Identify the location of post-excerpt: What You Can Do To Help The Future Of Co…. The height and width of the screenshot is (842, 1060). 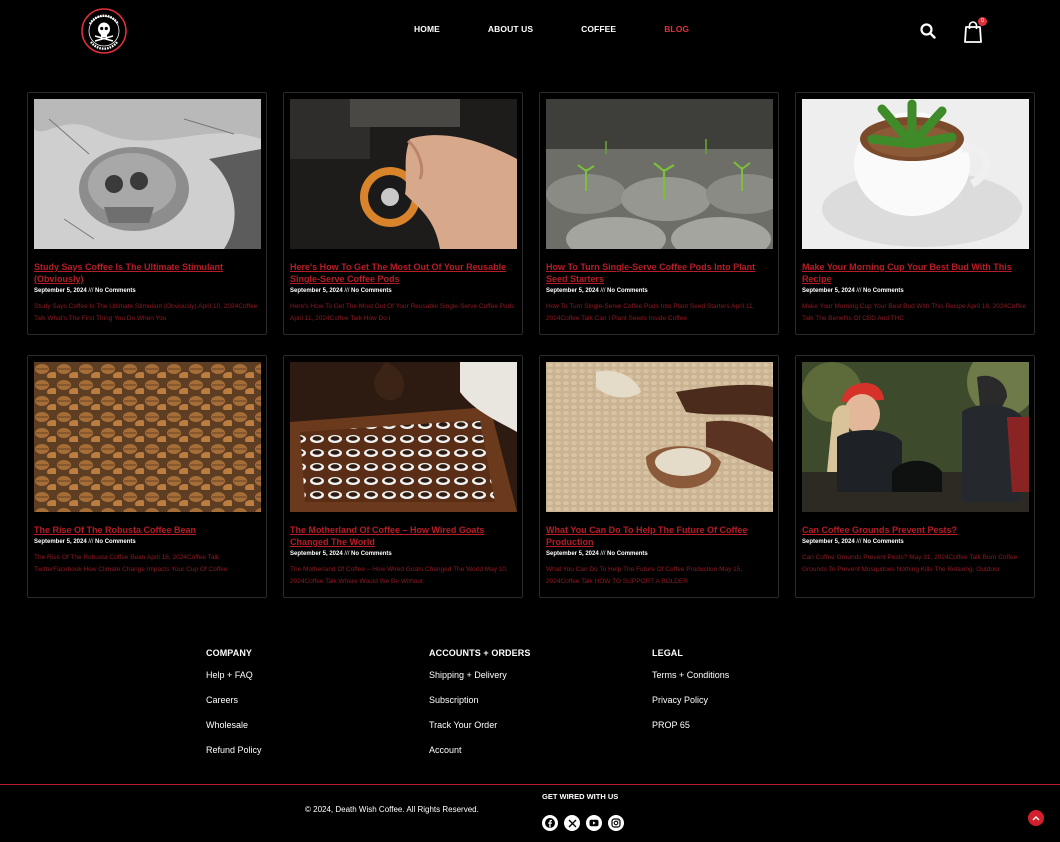
(644, 575).